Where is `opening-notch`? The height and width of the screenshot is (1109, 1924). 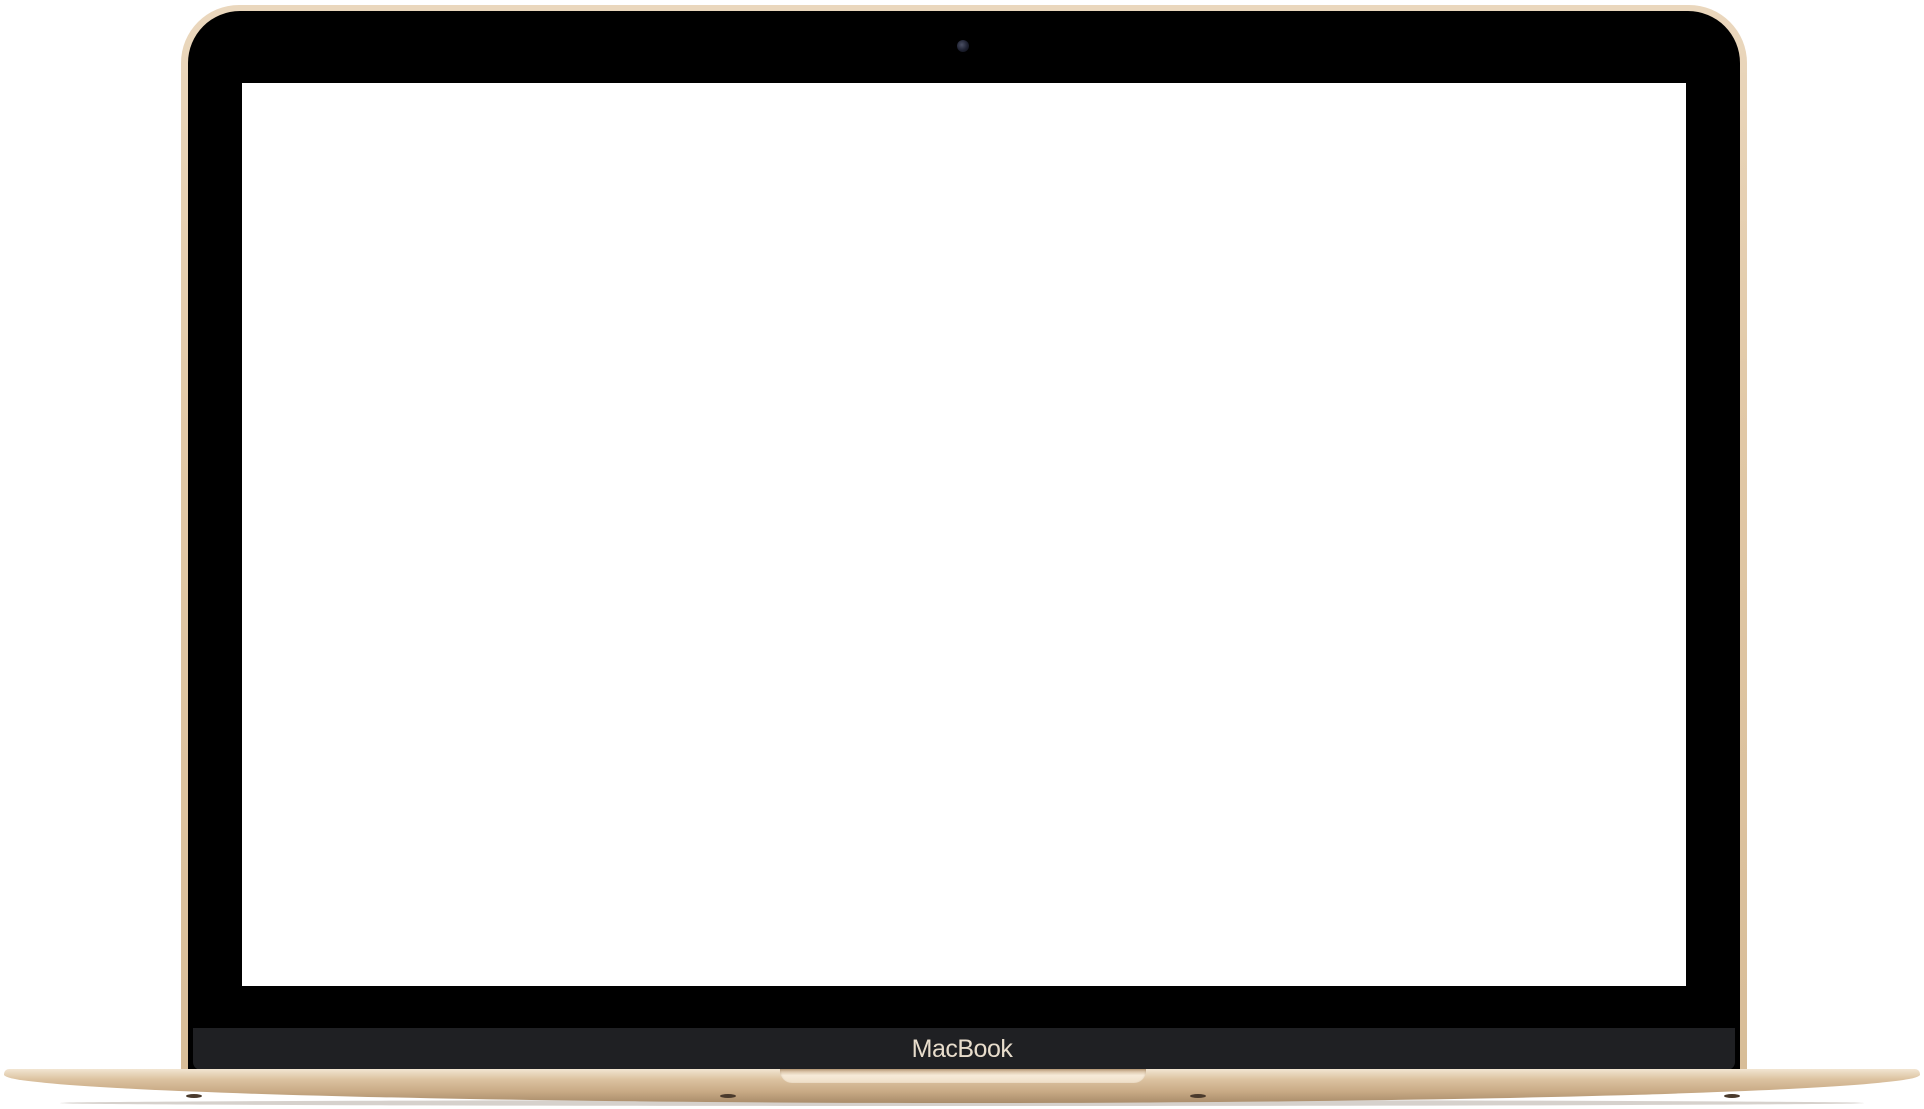 opening-notch is located at coordinates (963, 1076).